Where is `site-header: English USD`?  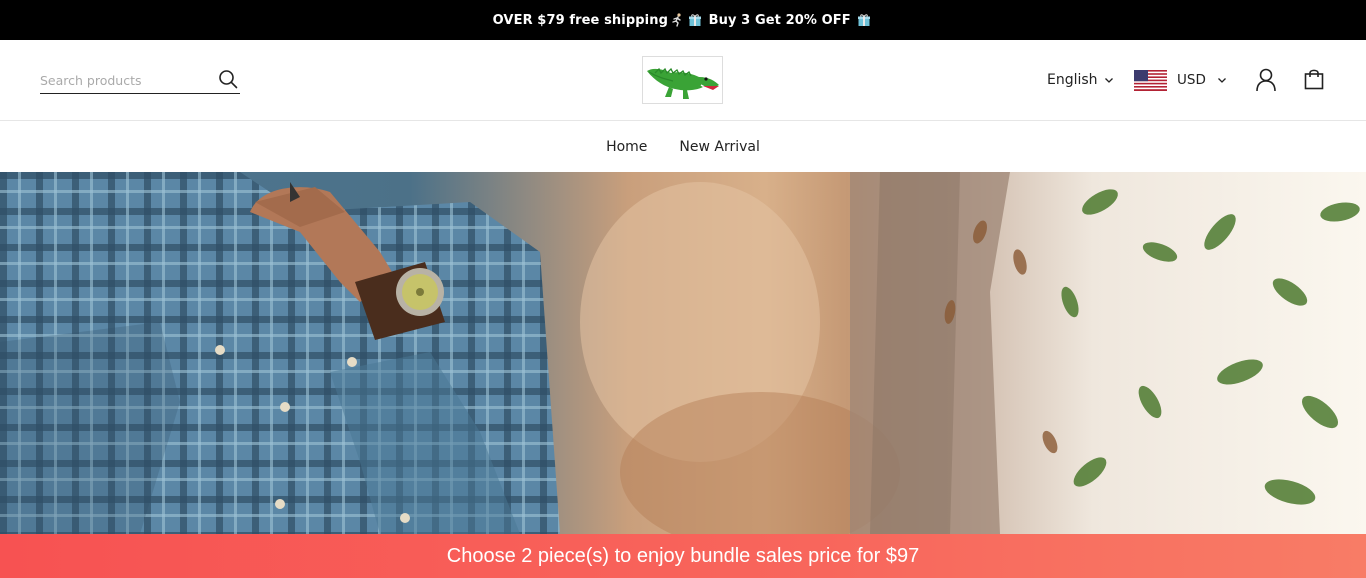 site-header: English USD is located at coordinates (683, 80).